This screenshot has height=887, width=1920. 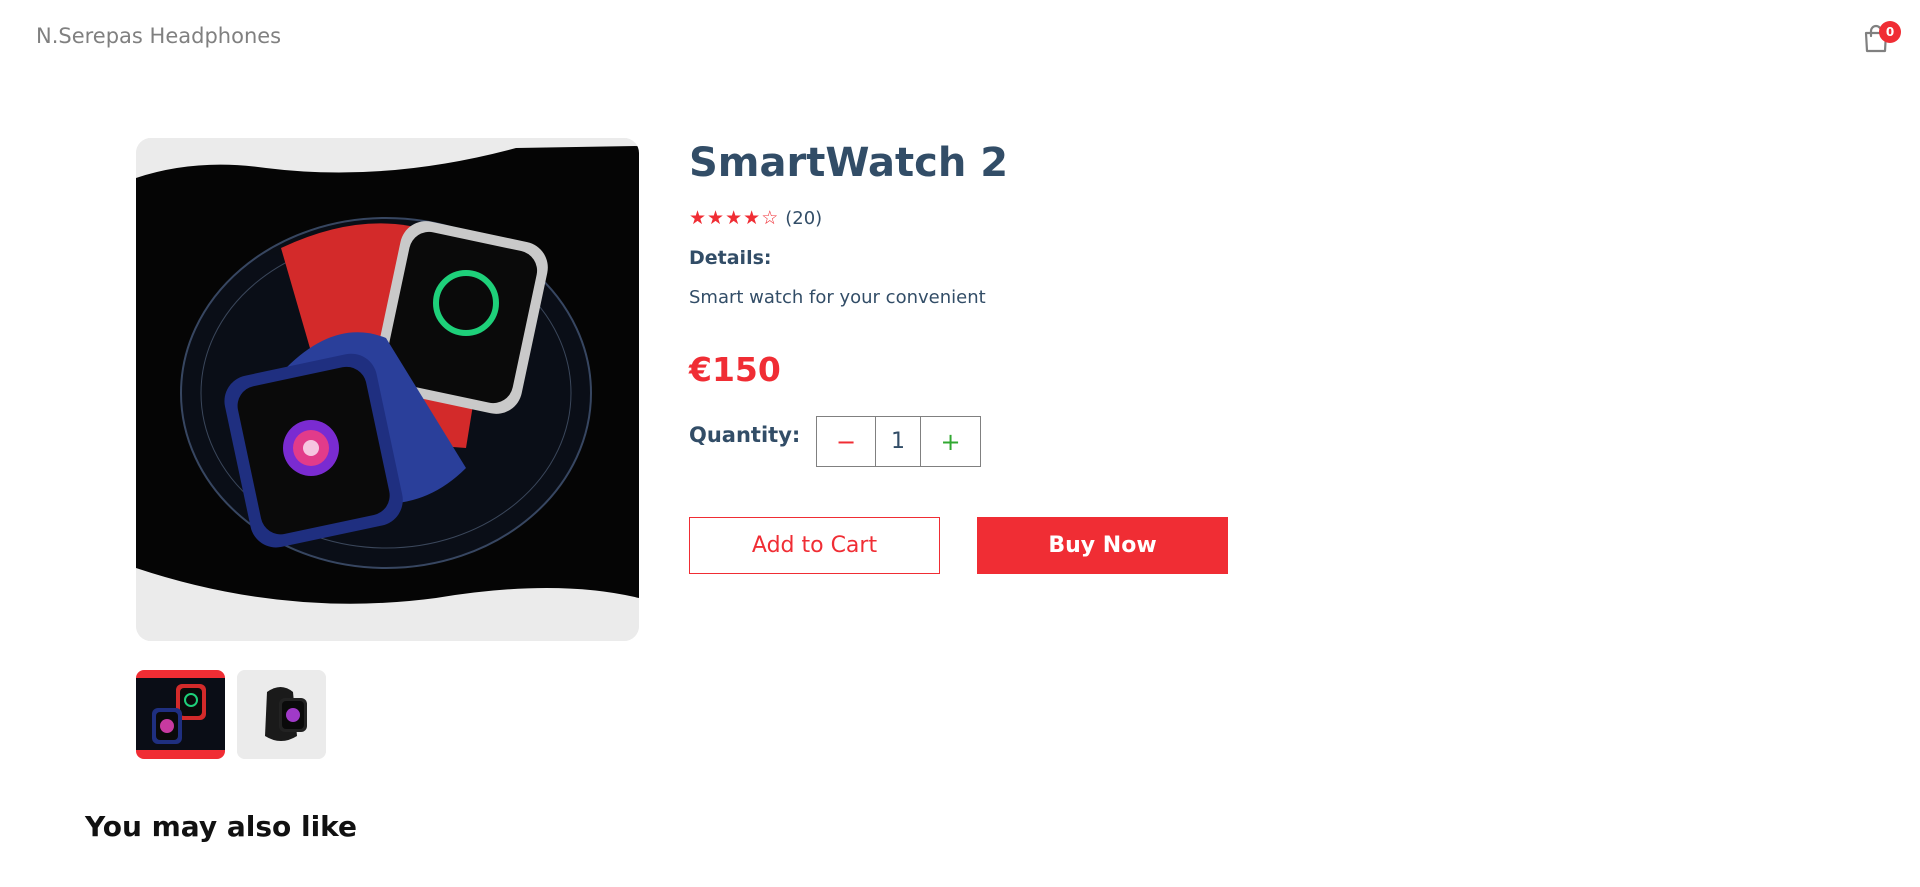 What do you see at coordinates (730, 258) in the screenshot?
I see `details-label: Details:` at bounding box center [730, 258].